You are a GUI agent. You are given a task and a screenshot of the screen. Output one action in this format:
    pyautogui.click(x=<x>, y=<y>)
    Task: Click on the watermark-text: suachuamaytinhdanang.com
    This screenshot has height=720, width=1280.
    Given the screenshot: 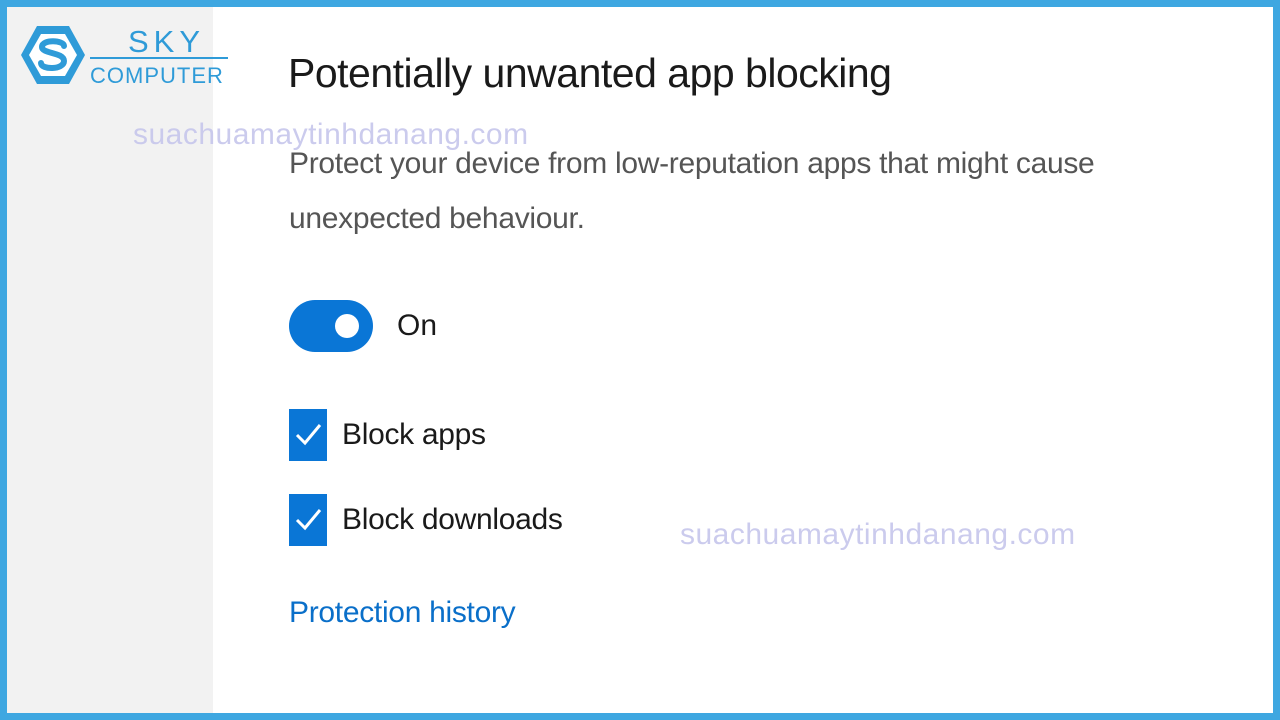 What is the action you would take?
    pyautogui.click(x=878, y=534)
    